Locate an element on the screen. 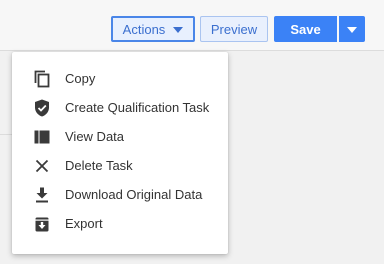  close-icon is located at coordinates (42, 166).